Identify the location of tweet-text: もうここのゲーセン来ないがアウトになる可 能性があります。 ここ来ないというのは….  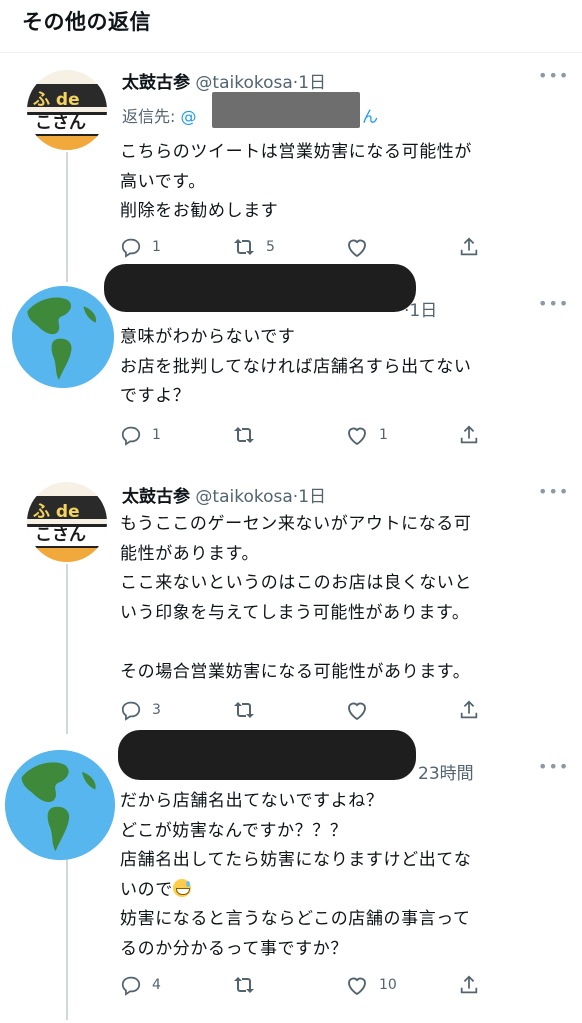
(296, 598).